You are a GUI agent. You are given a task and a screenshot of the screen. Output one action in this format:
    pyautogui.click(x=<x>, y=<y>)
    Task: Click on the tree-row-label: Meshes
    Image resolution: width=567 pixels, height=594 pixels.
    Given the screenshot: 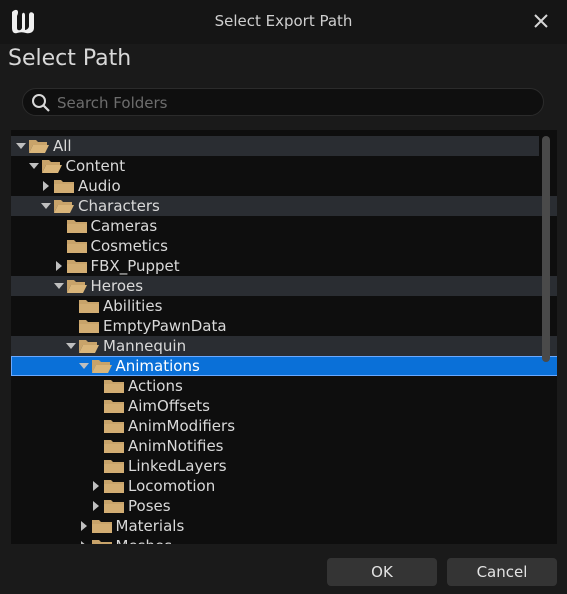 What is the action you would take?
    pyautogui.click(x=144, y=540)
    